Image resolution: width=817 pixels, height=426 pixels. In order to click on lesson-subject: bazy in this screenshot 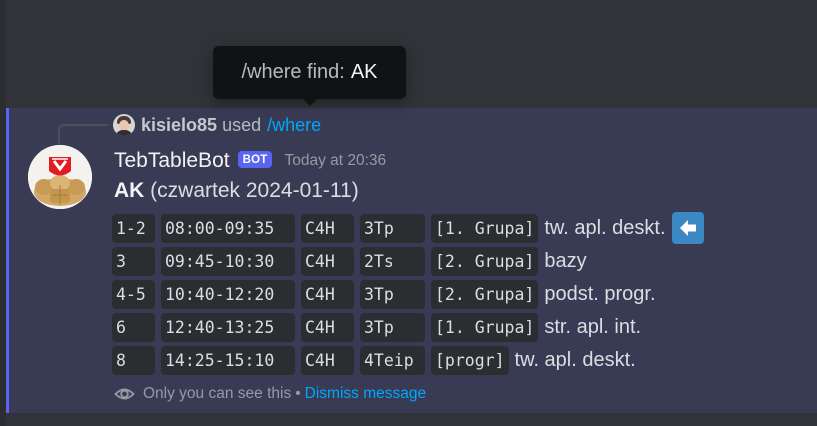, I will do `click(565, 260)`.